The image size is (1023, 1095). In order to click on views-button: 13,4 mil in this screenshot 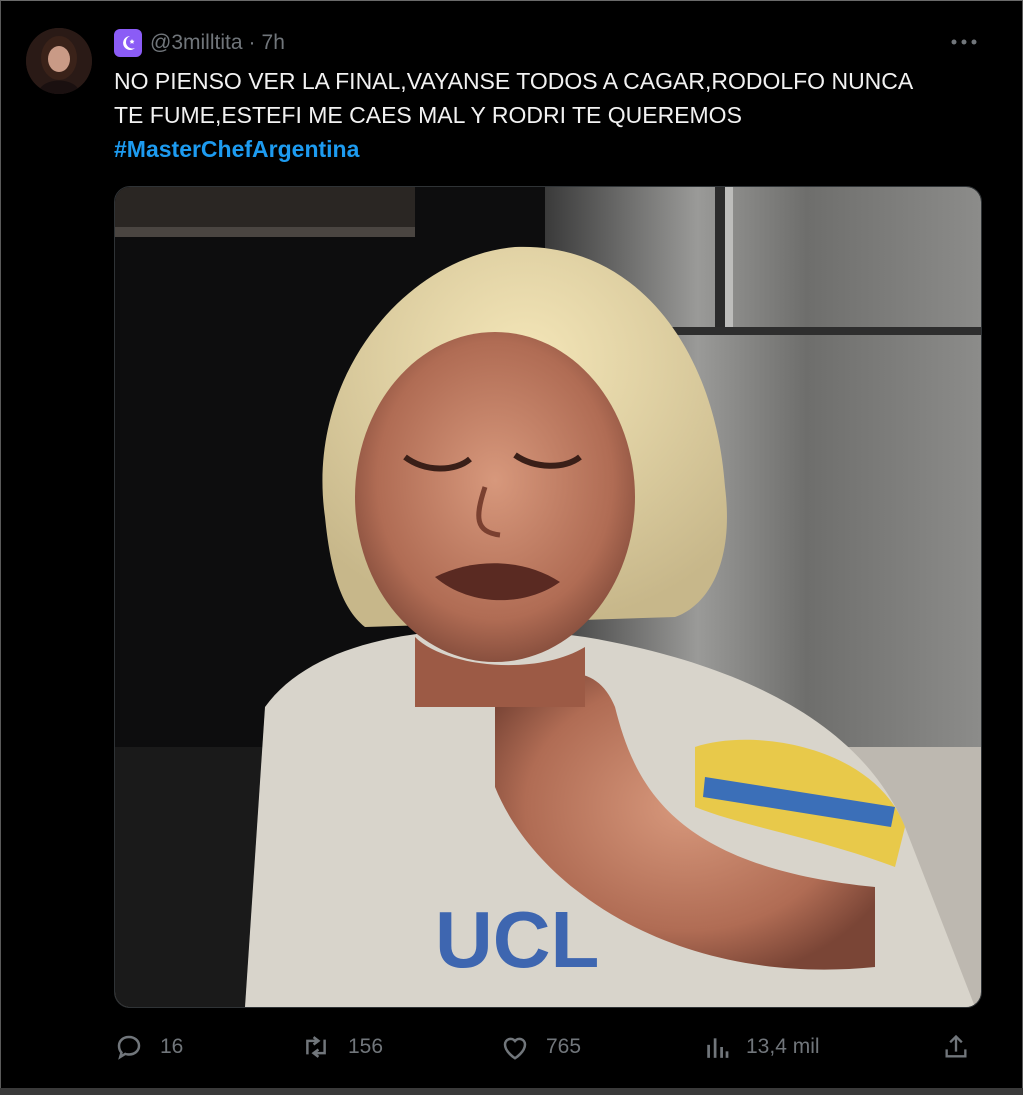, I will do `click(762, 1047)`.